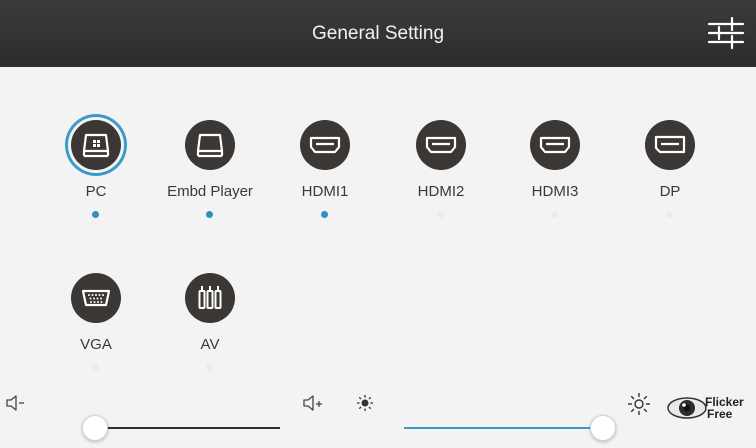 The width and height of the screenshot is (756, 448). Describe the element at coordinates (187, 428) in the screenshot. I see `volume-slider-track` at that location.